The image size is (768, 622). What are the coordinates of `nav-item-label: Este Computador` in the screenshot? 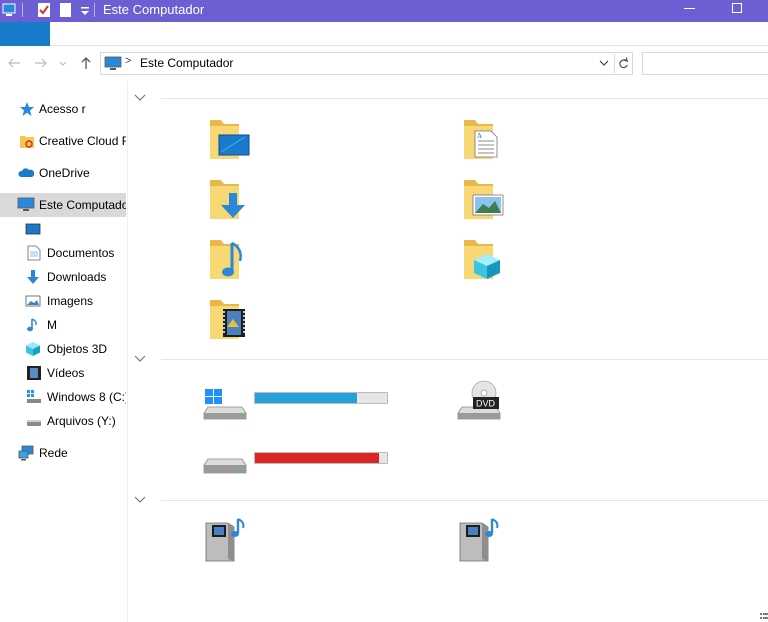 It's located at (82, 205).